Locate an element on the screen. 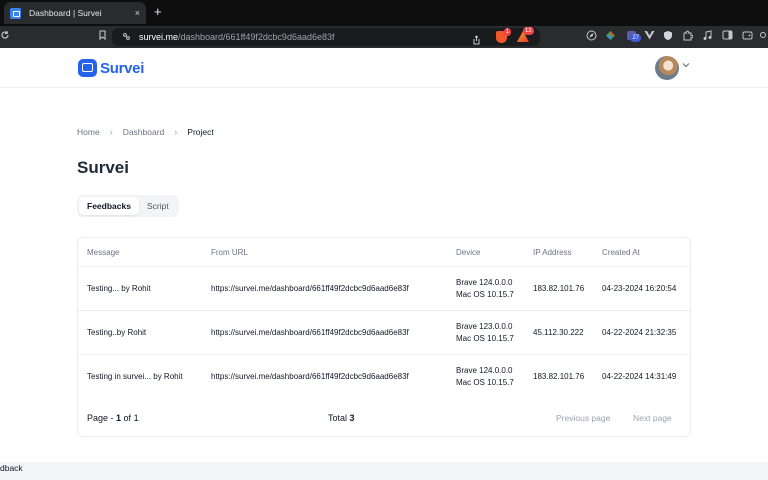 The image size is (768, 480). url-domain: survei.me is located at coordinates (159, 37).